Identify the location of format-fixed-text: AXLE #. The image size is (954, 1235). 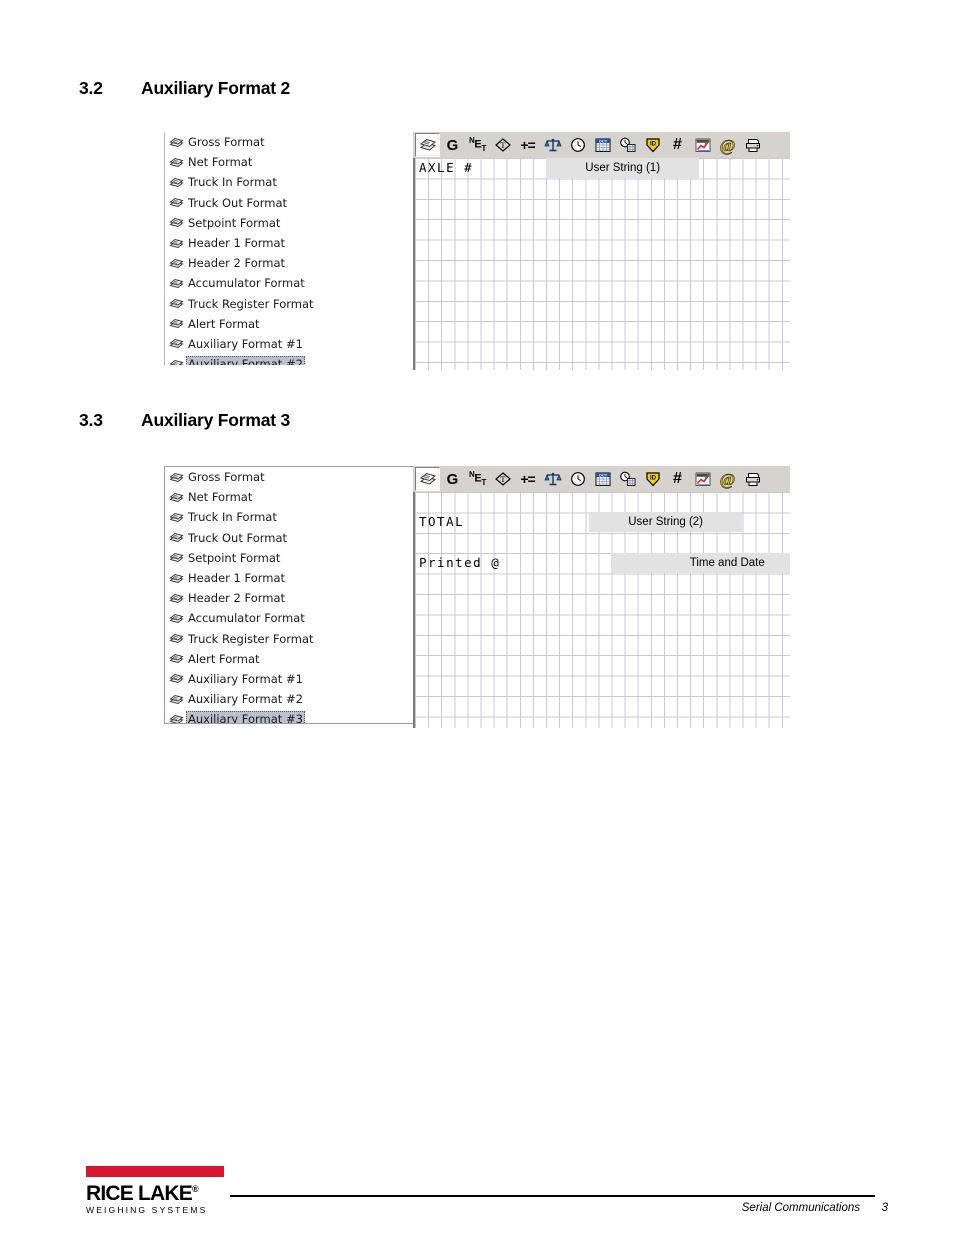
(444, 168).